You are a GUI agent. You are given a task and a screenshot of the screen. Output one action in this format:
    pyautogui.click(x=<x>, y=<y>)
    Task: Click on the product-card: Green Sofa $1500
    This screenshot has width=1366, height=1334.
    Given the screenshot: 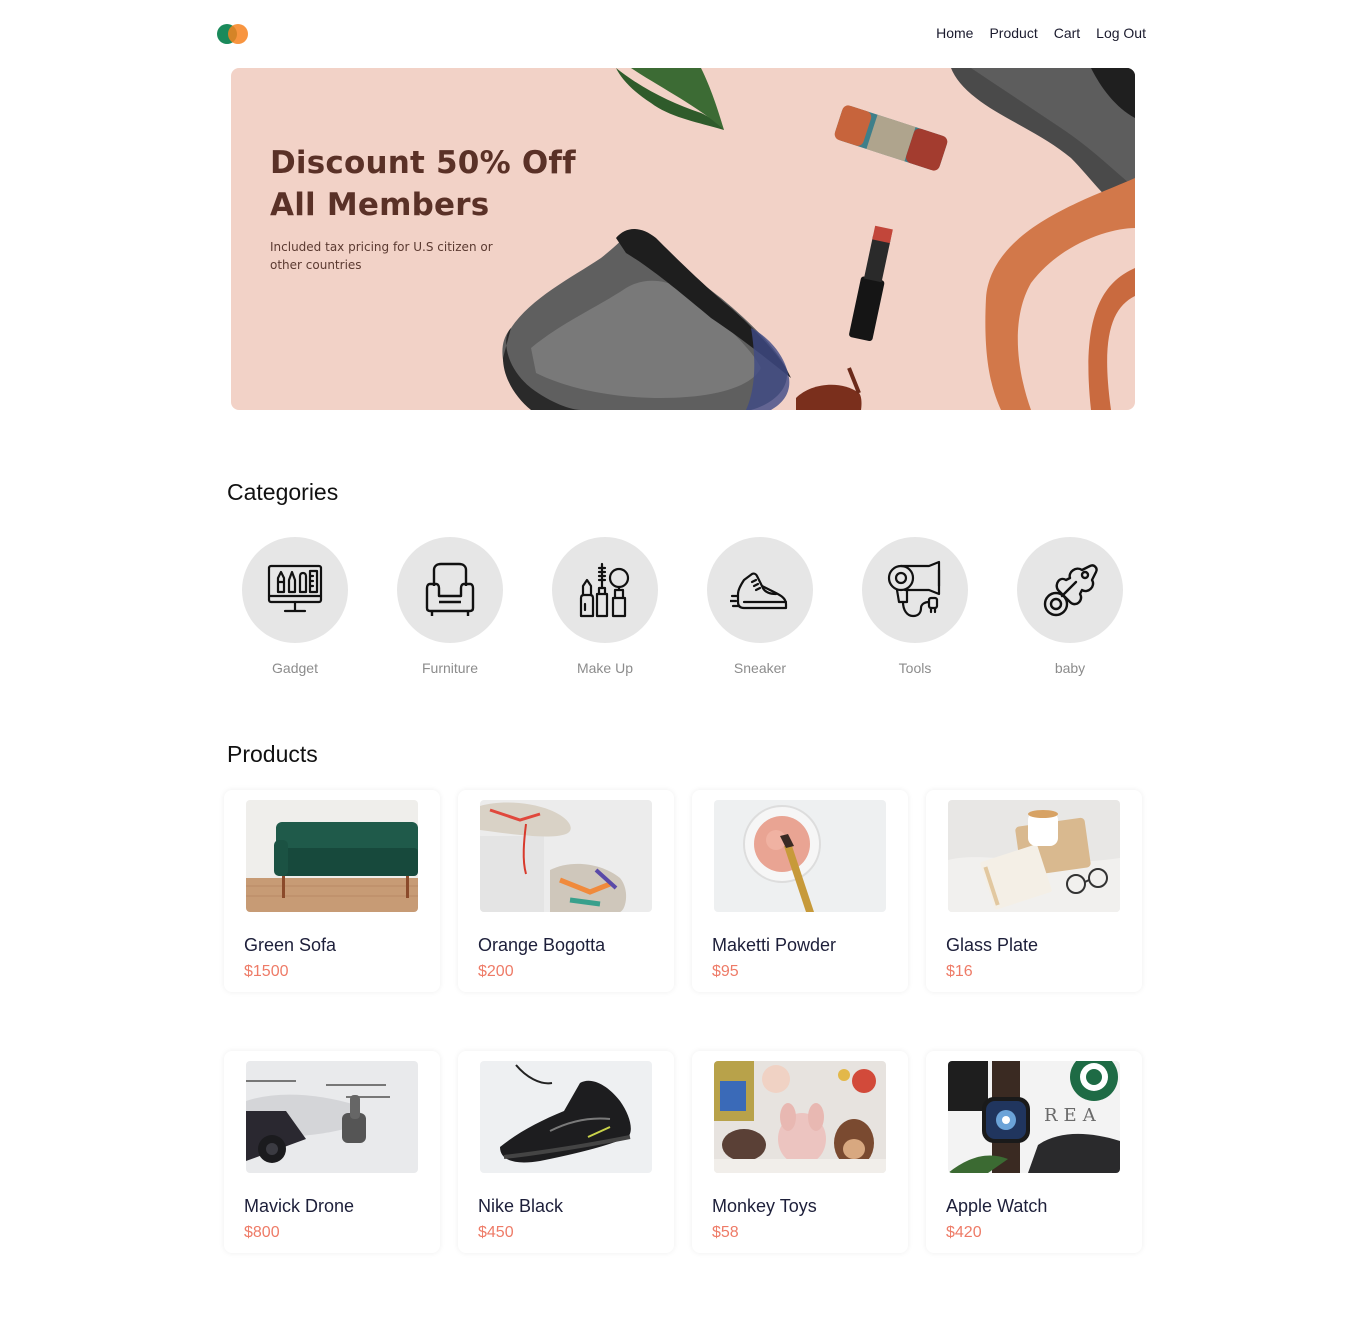 What is the action you would take?
    pyautogui.click(x=332, y=891)
    